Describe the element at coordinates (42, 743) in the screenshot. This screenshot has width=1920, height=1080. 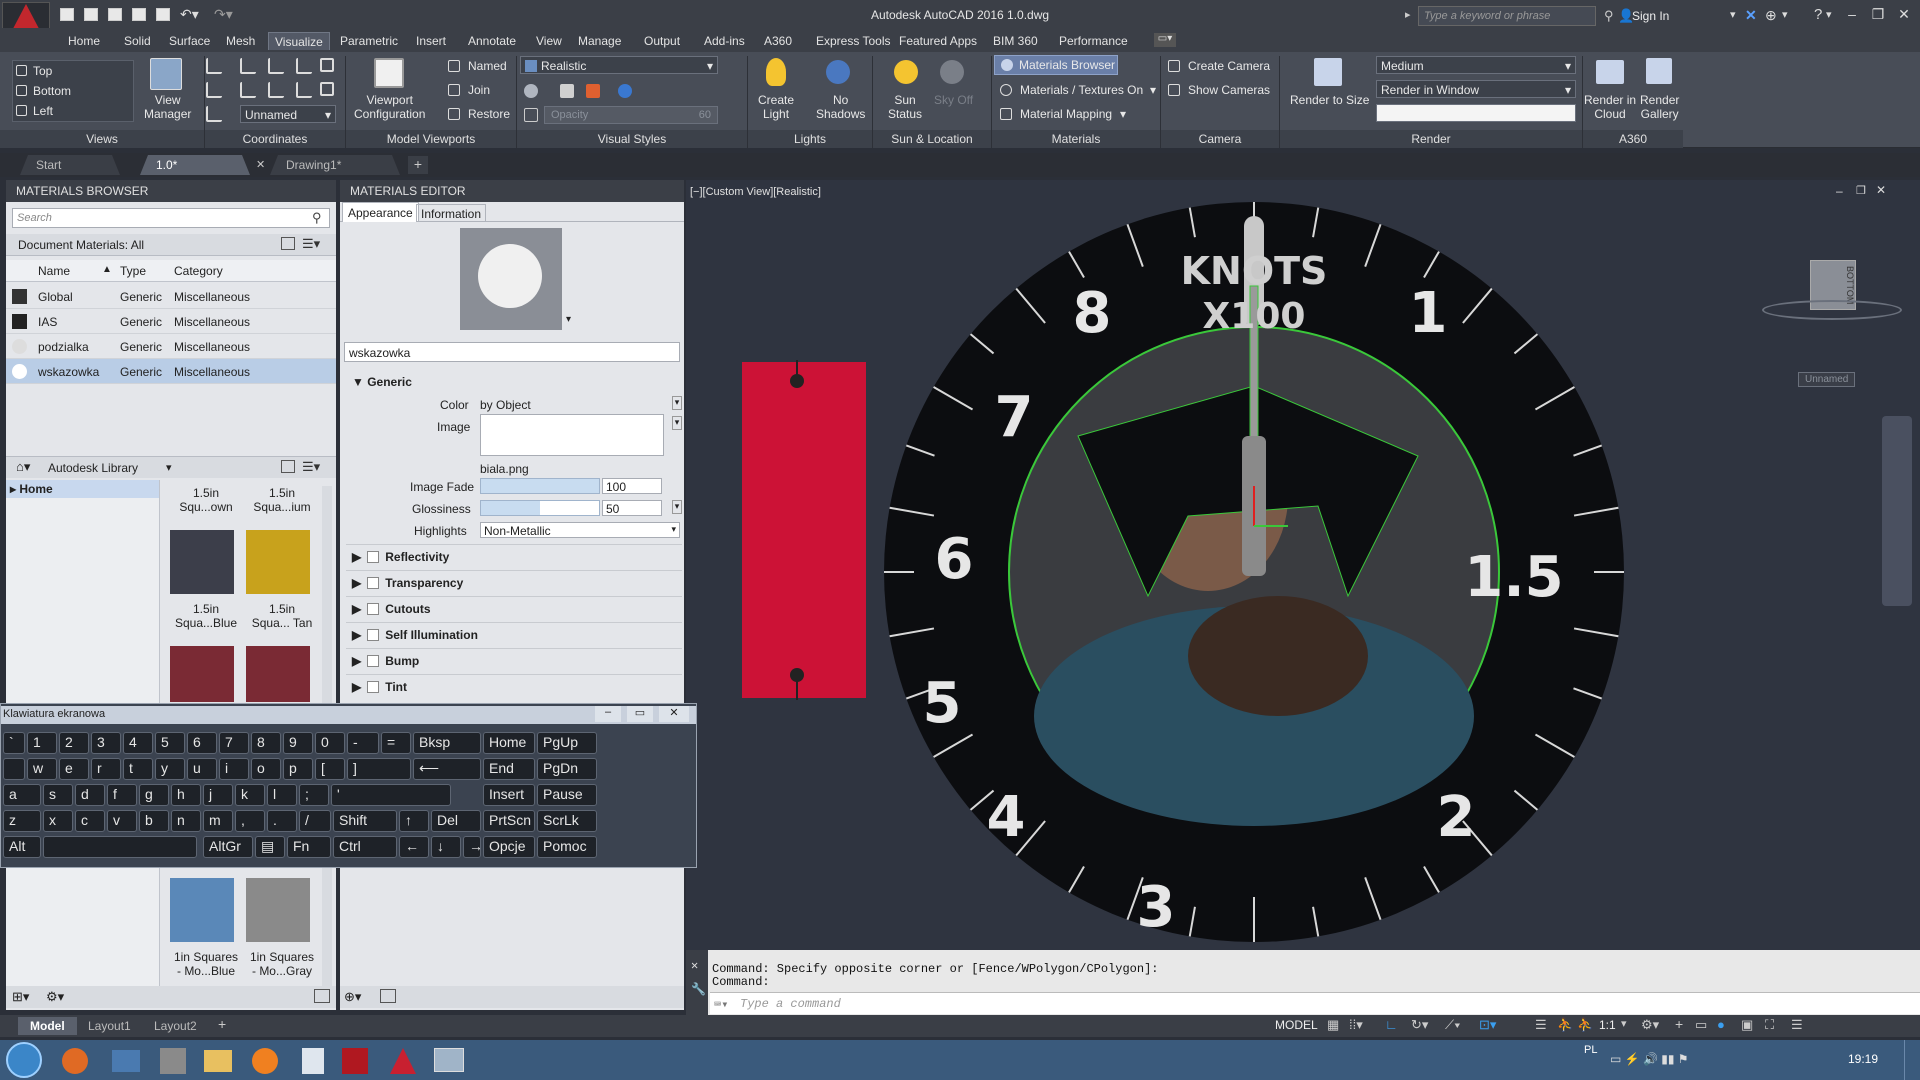
I see `osk-key: 1` at that location.